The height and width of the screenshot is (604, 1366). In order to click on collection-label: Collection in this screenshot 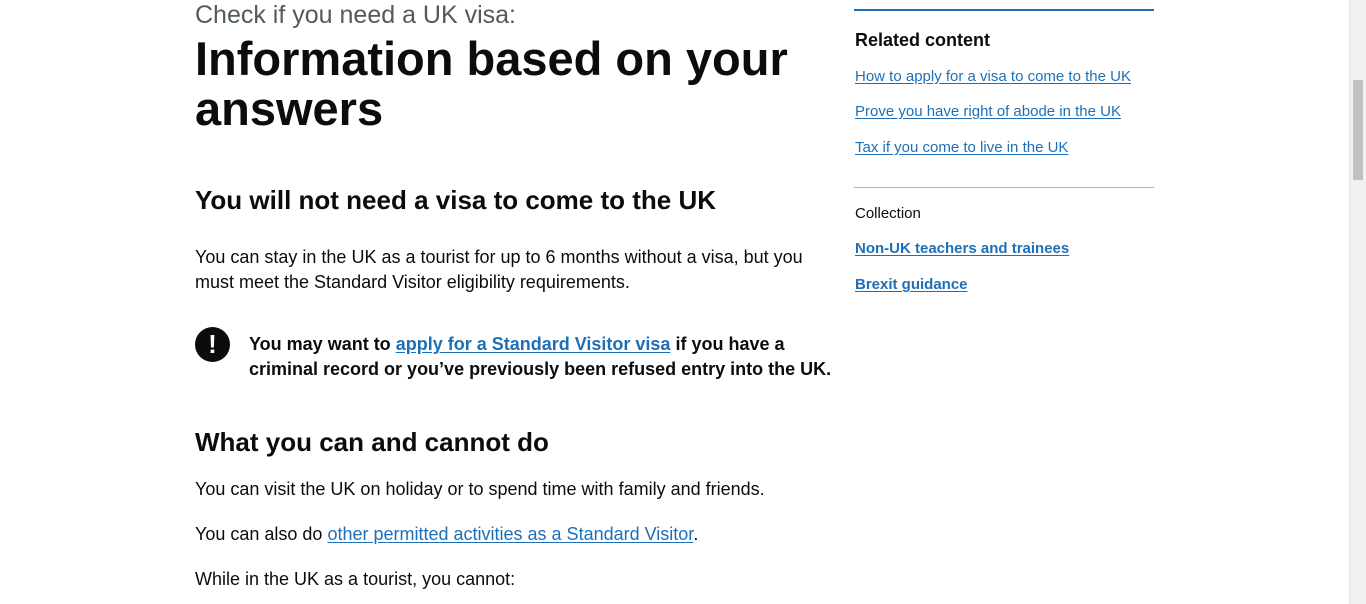, I will do `click(888, 213)`.